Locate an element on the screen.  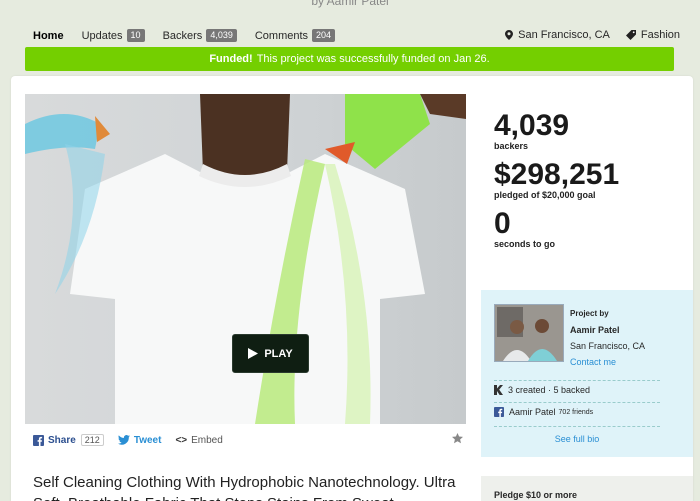
share-count: 212 is located at coordinates (92, 440).